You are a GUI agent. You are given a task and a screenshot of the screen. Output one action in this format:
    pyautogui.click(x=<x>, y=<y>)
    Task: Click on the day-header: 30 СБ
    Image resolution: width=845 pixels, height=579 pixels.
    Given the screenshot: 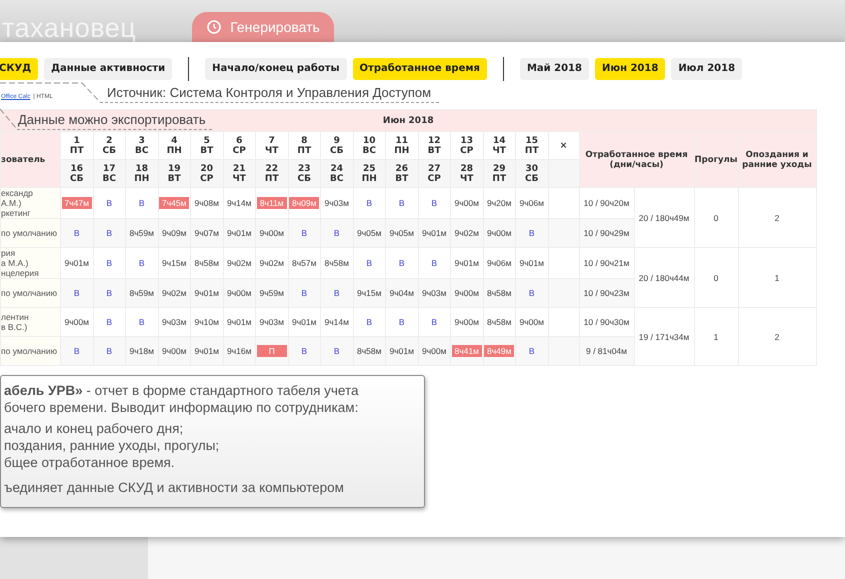 What is the action you would take?
    pyautogui.click(x=532, y=174)
    